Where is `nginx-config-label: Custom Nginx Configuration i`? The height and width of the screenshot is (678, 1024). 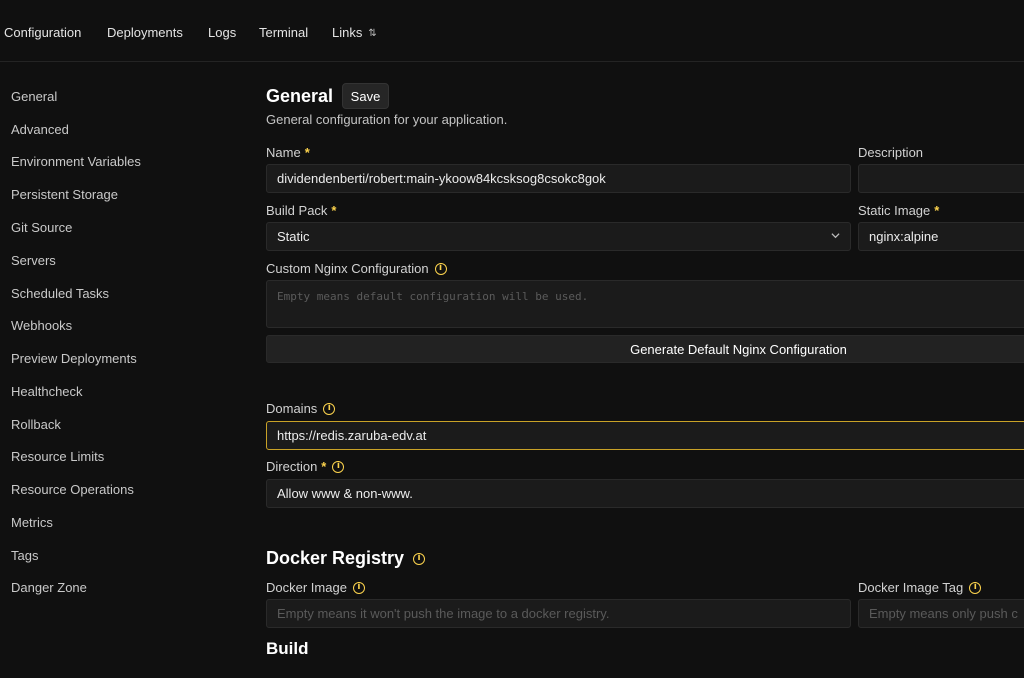
nginx-config-label: Custom Nginx Configuration i is located at coordinates (356, 268).